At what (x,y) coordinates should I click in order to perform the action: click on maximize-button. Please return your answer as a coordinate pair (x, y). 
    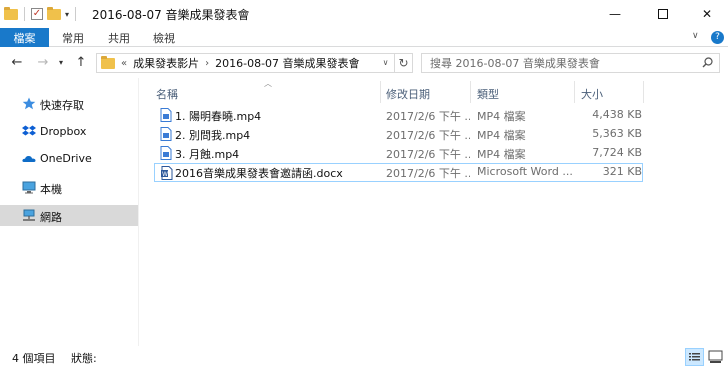
    Looking at the image, I should click on (663, 14).